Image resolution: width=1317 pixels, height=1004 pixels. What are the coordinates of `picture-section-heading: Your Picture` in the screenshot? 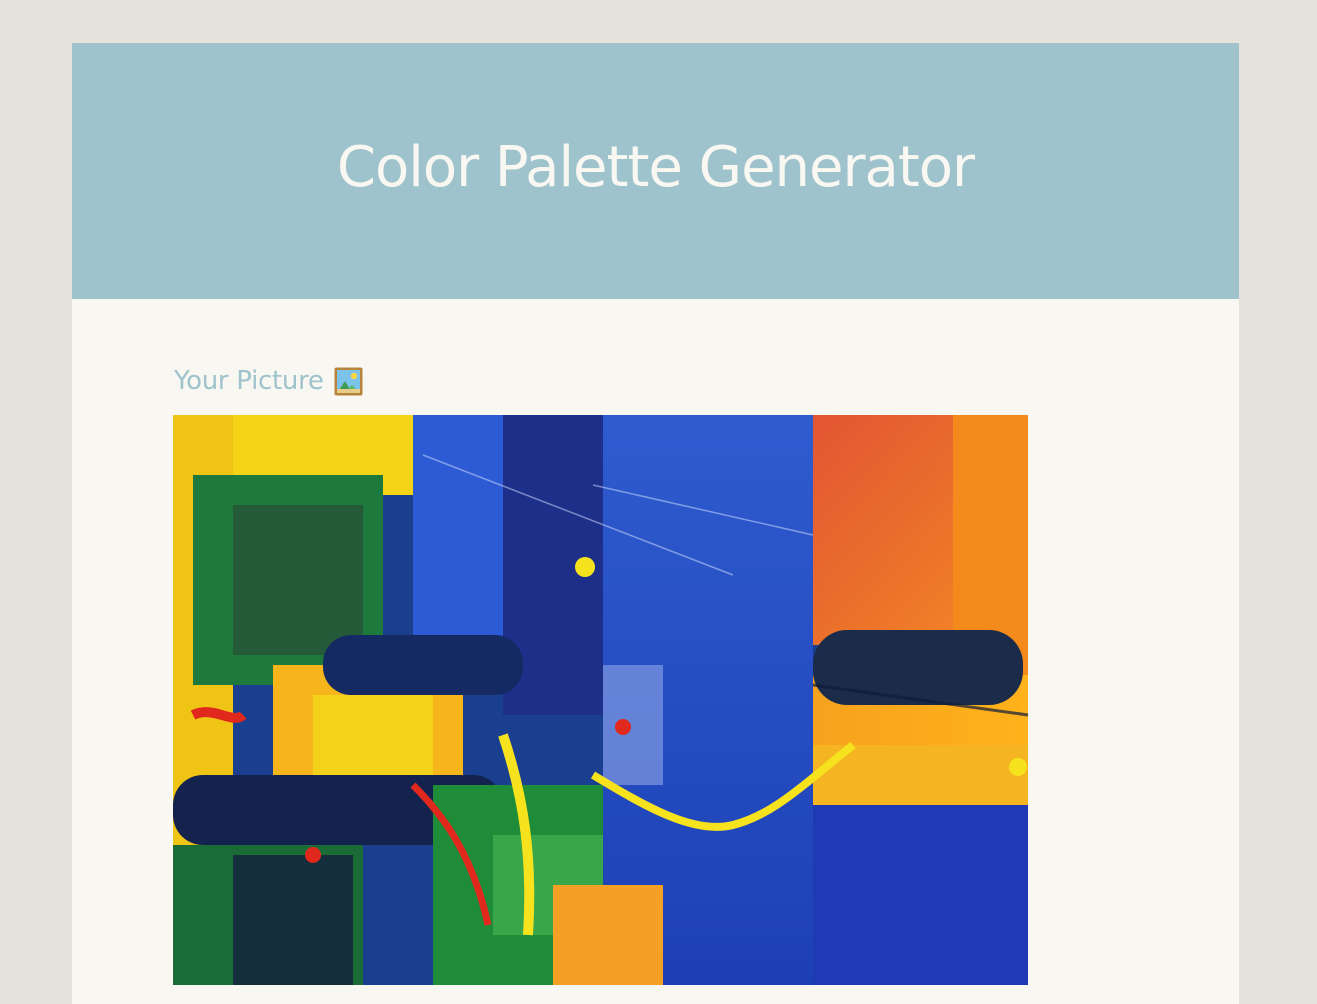 It's located at (268, 381).